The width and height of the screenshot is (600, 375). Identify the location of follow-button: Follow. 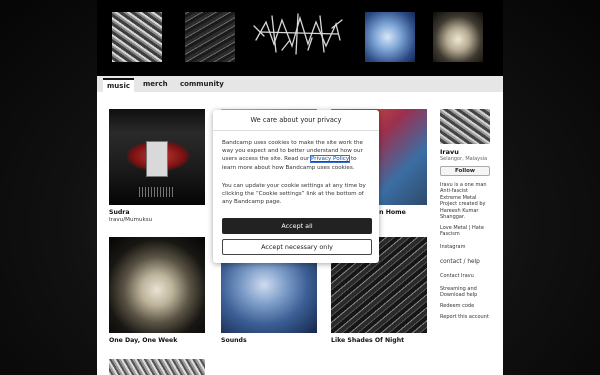
(465, 171).